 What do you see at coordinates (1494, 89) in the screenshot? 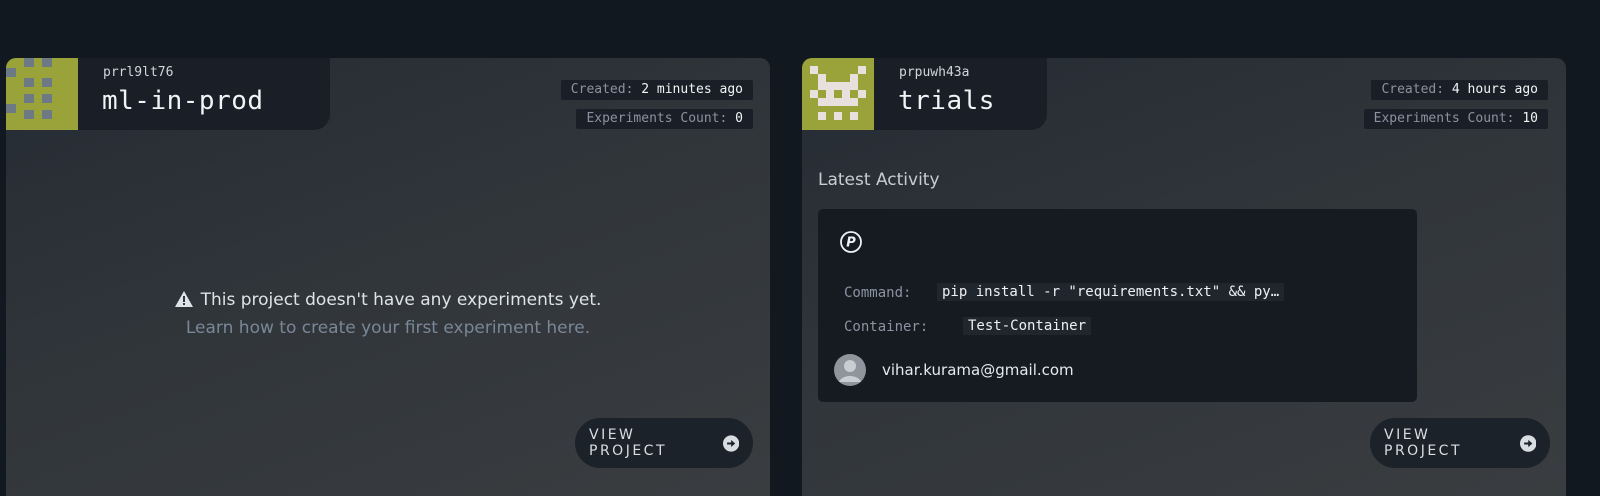
I see `created-value: 4 hours ago` at bounding box center [1494, 89].